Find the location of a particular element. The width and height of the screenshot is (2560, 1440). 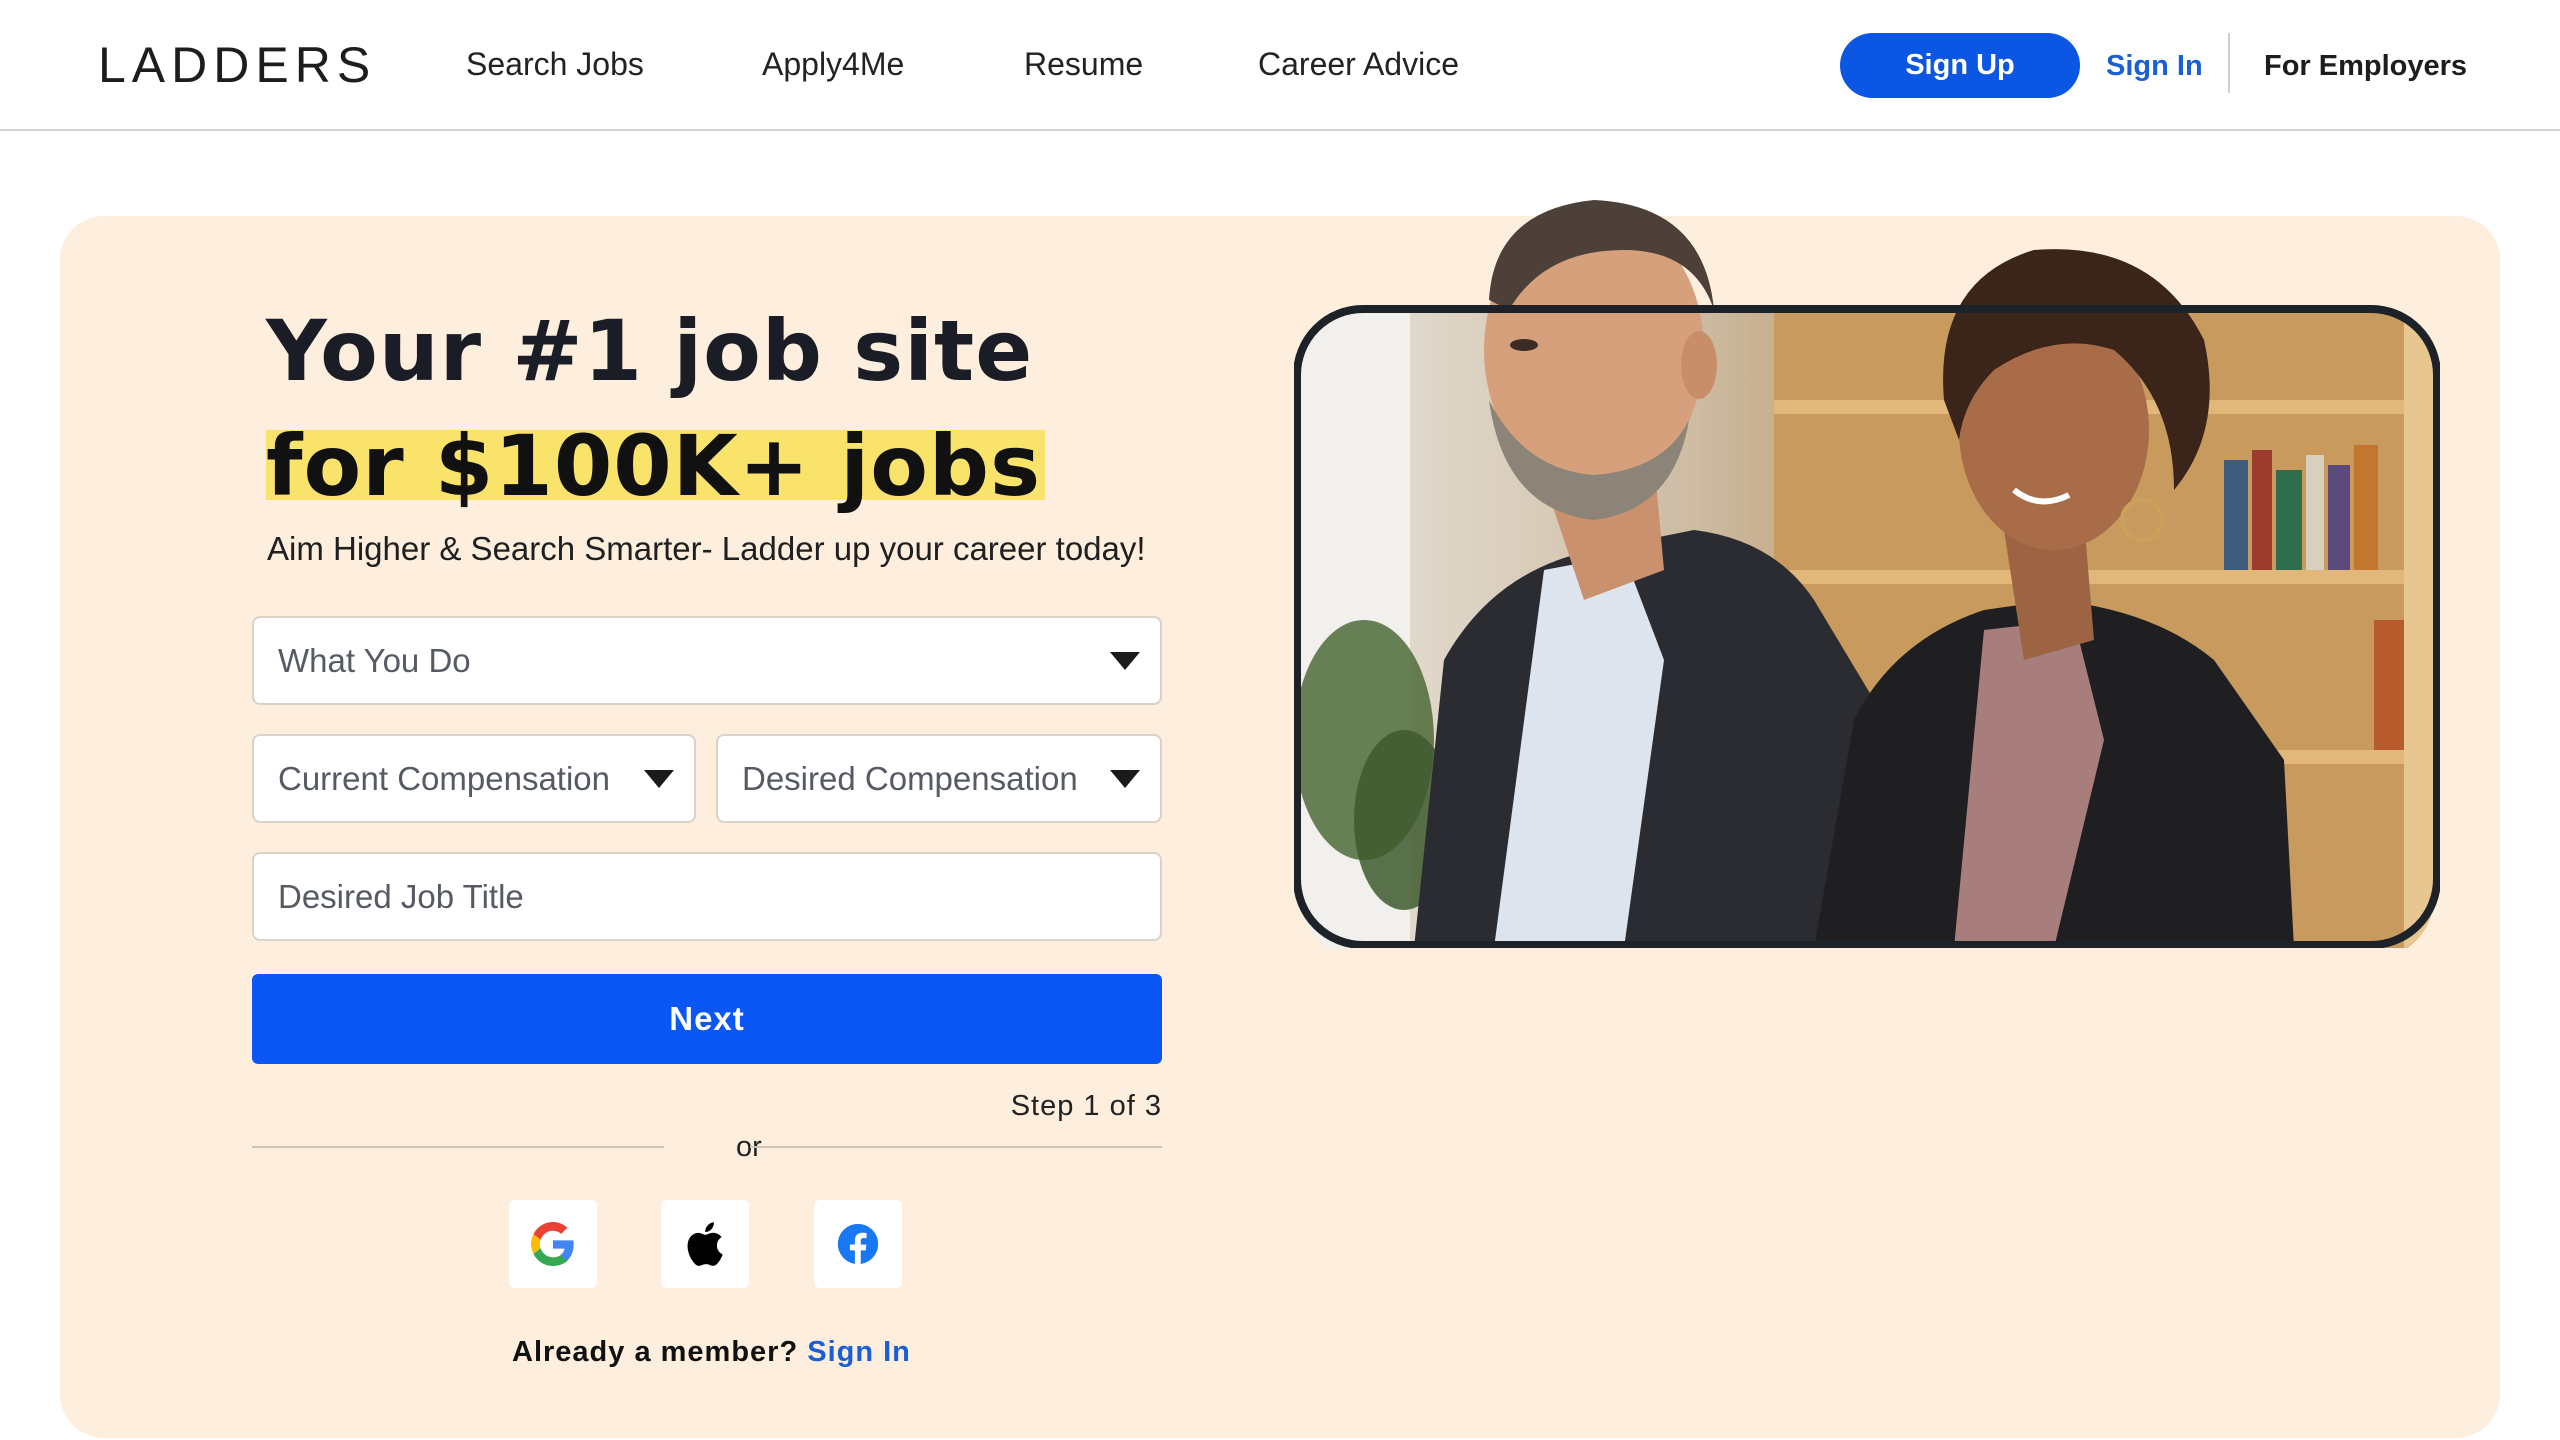

google-icon is located at coordinates (552, 1244).